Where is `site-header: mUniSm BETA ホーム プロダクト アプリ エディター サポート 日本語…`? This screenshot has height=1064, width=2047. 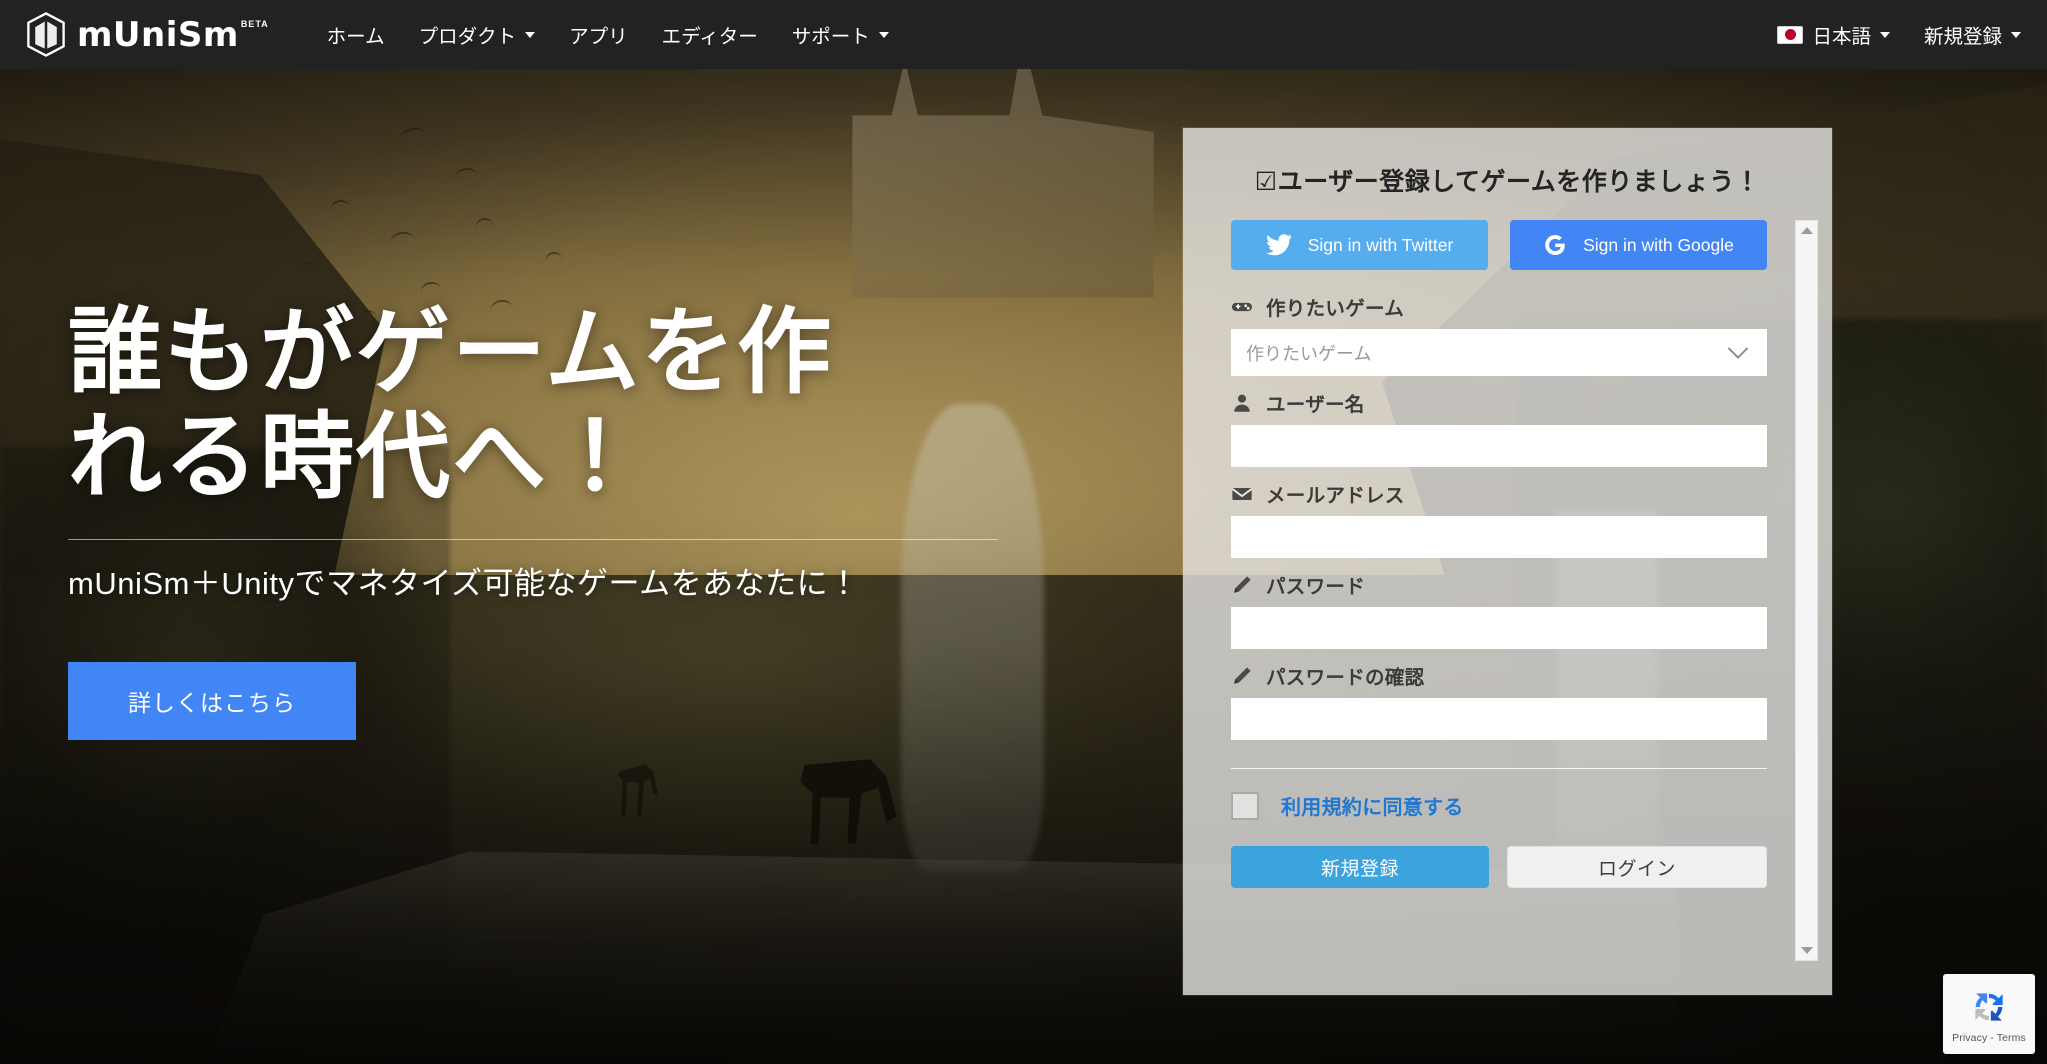 site-header: mUniSm BETA ホーム プロダクト アプリ エディター サポート 日本語… is located at coordinates (1023, 34).